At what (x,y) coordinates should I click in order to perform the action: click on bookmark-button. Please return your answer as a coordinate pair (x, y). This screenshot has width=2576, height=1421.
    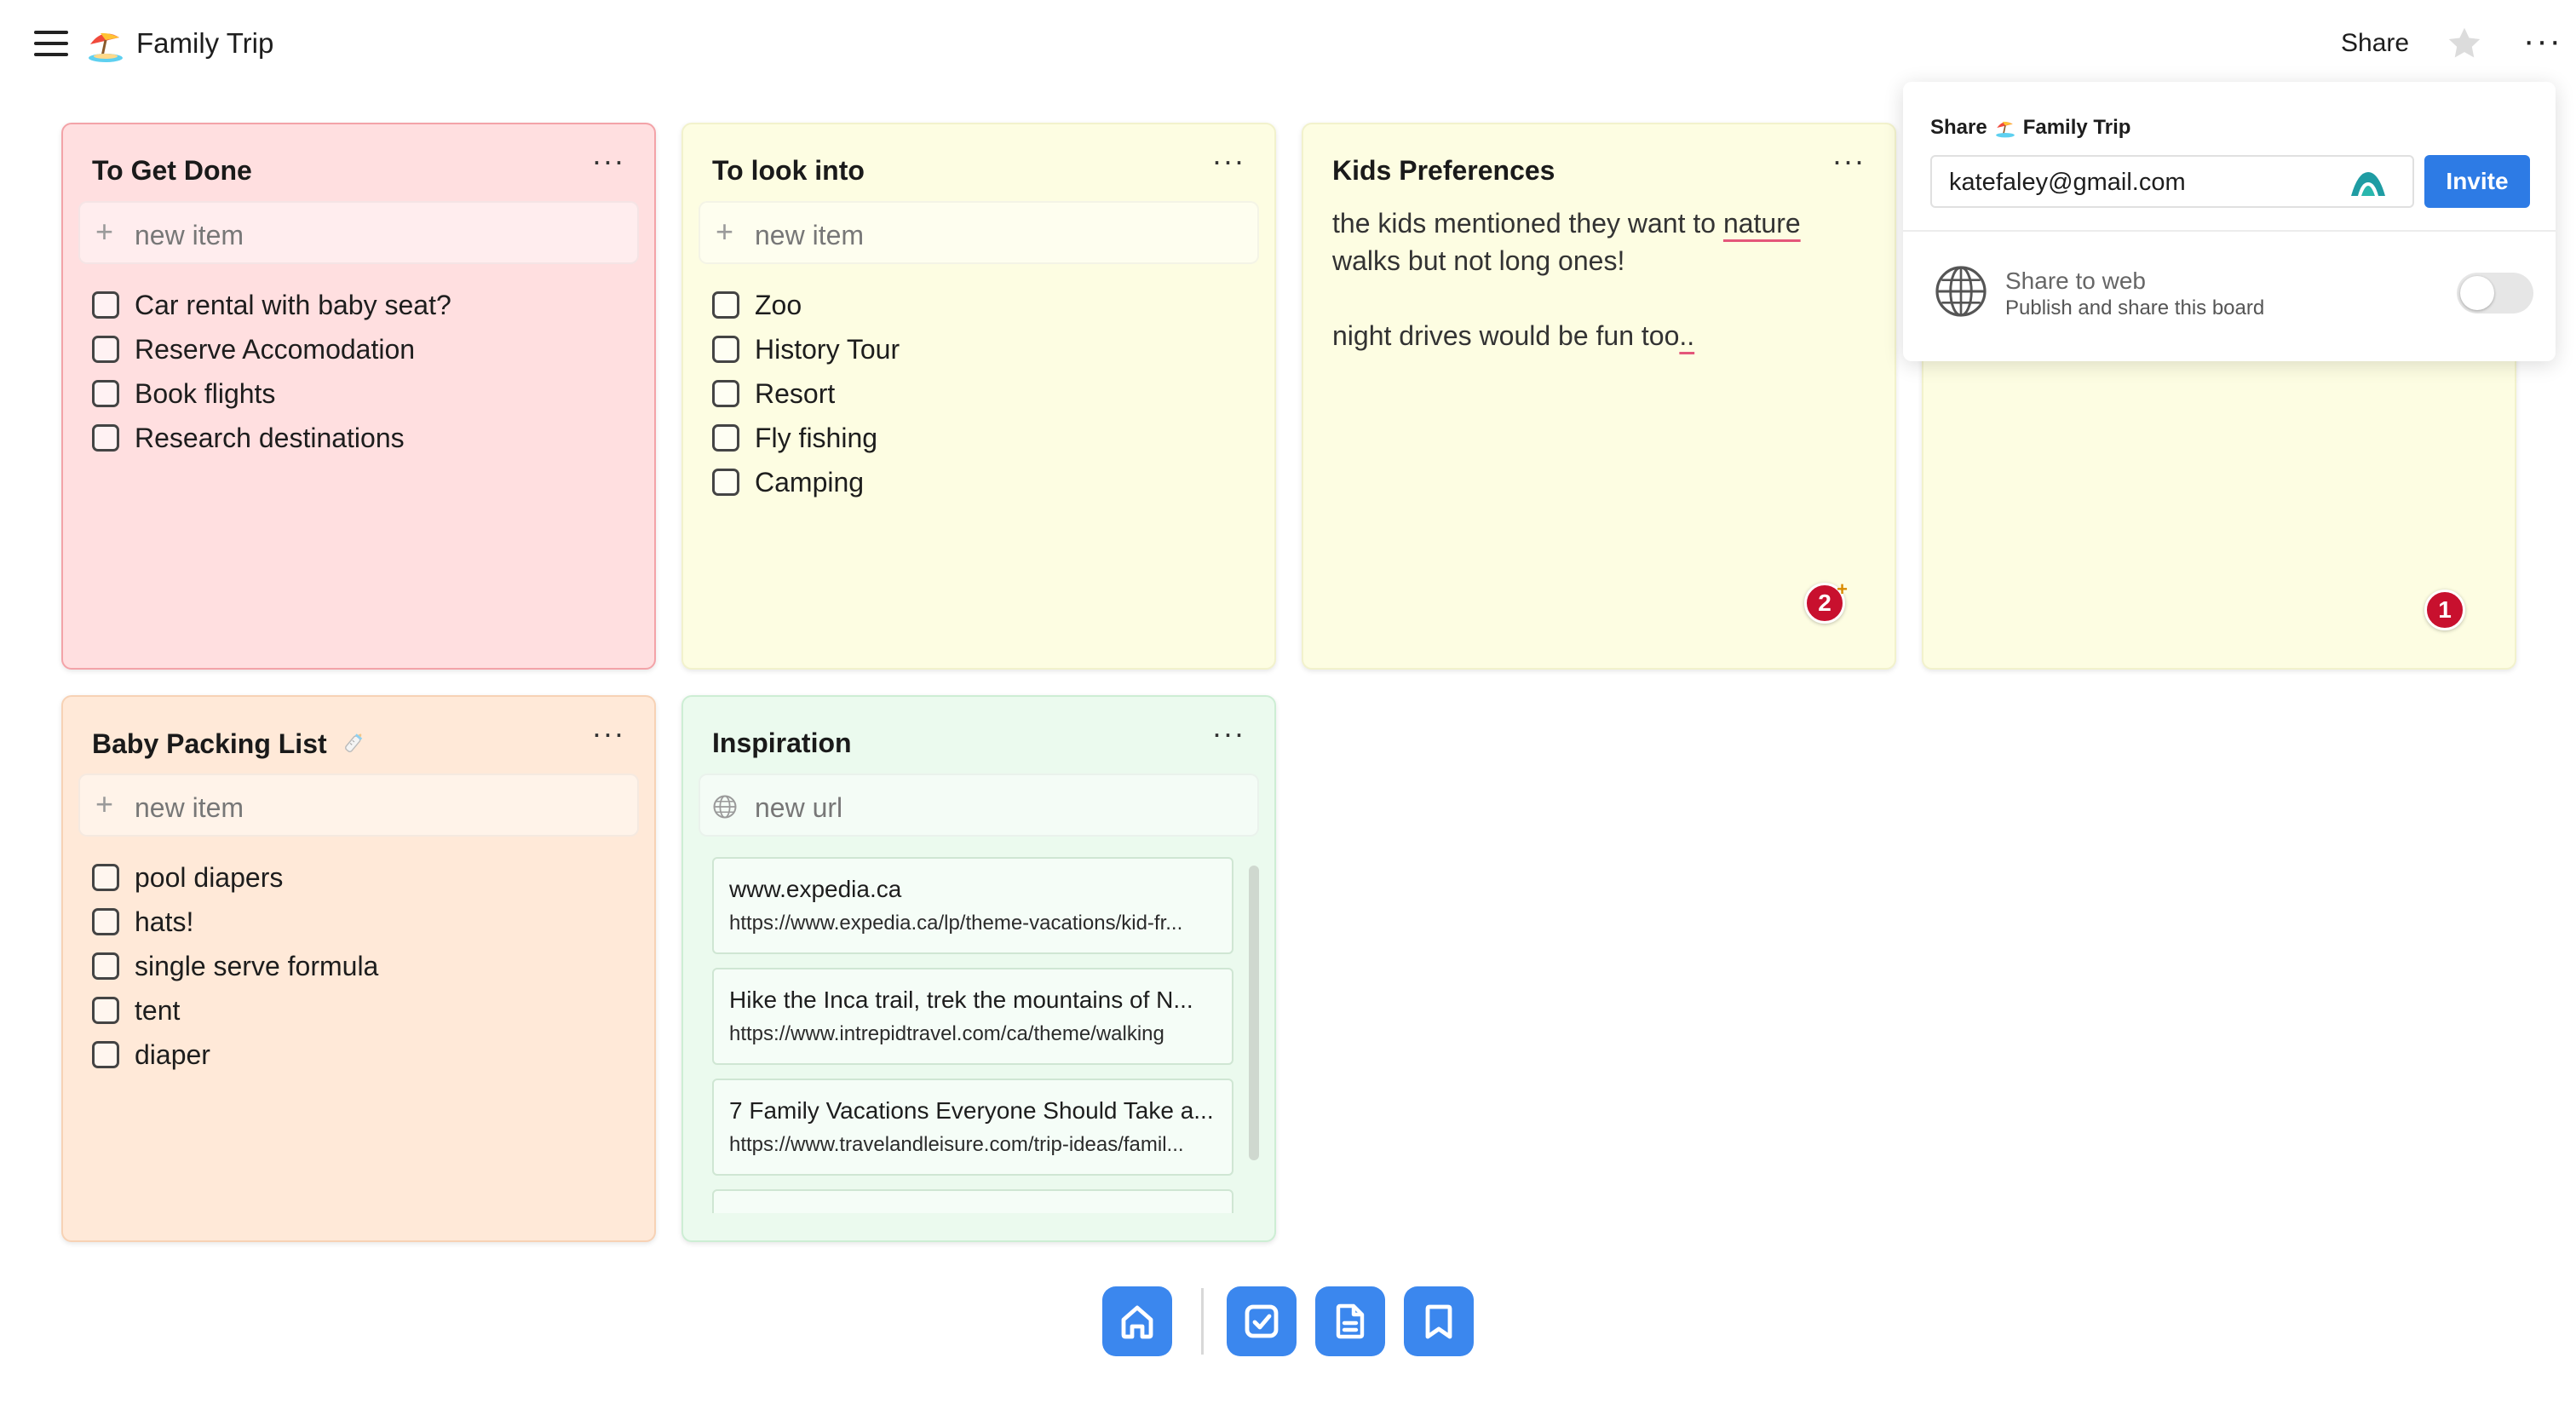
    Looking at the image, I should click on (1439, 1321).